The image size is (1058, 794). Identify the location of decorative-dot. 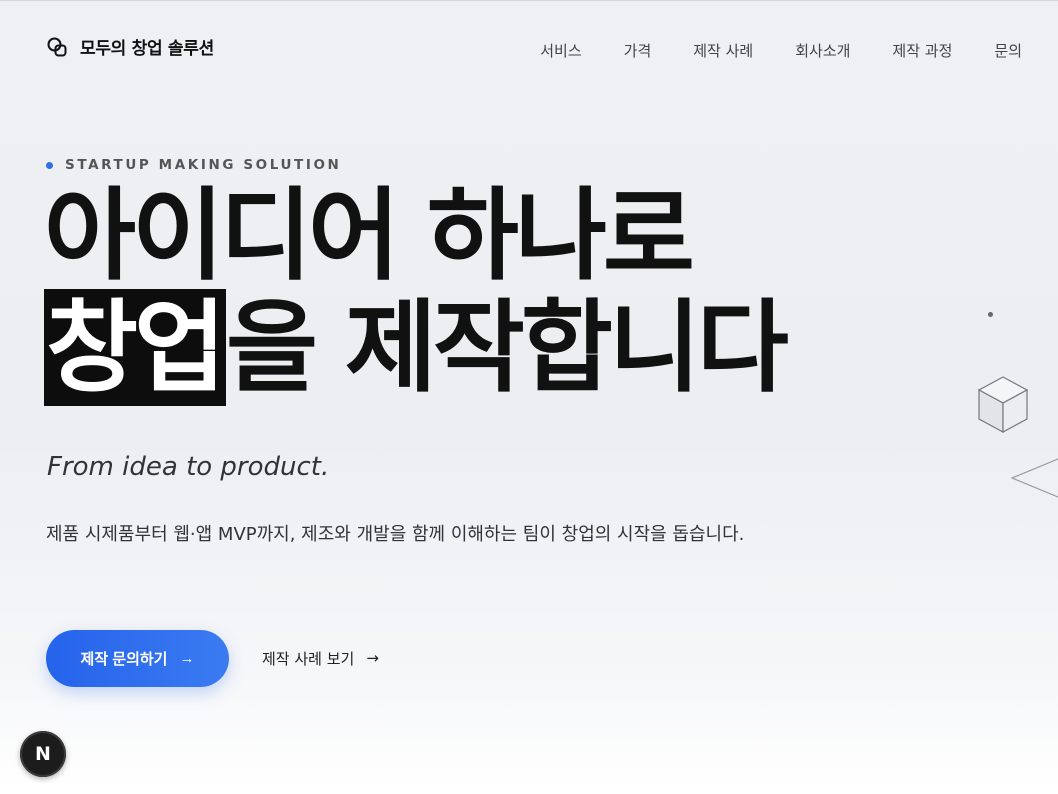
(990, 314).